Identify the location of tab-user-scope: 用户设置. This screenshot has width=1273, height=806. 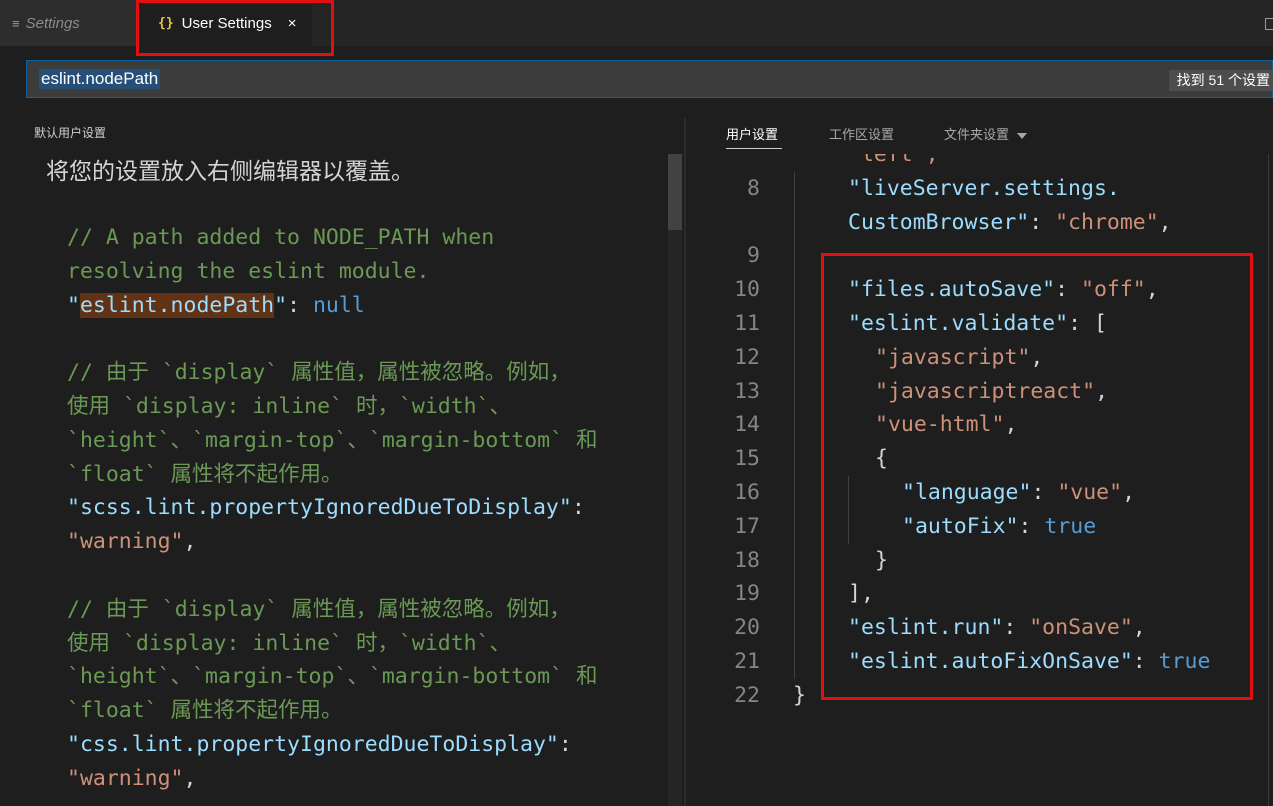
(752, 133).